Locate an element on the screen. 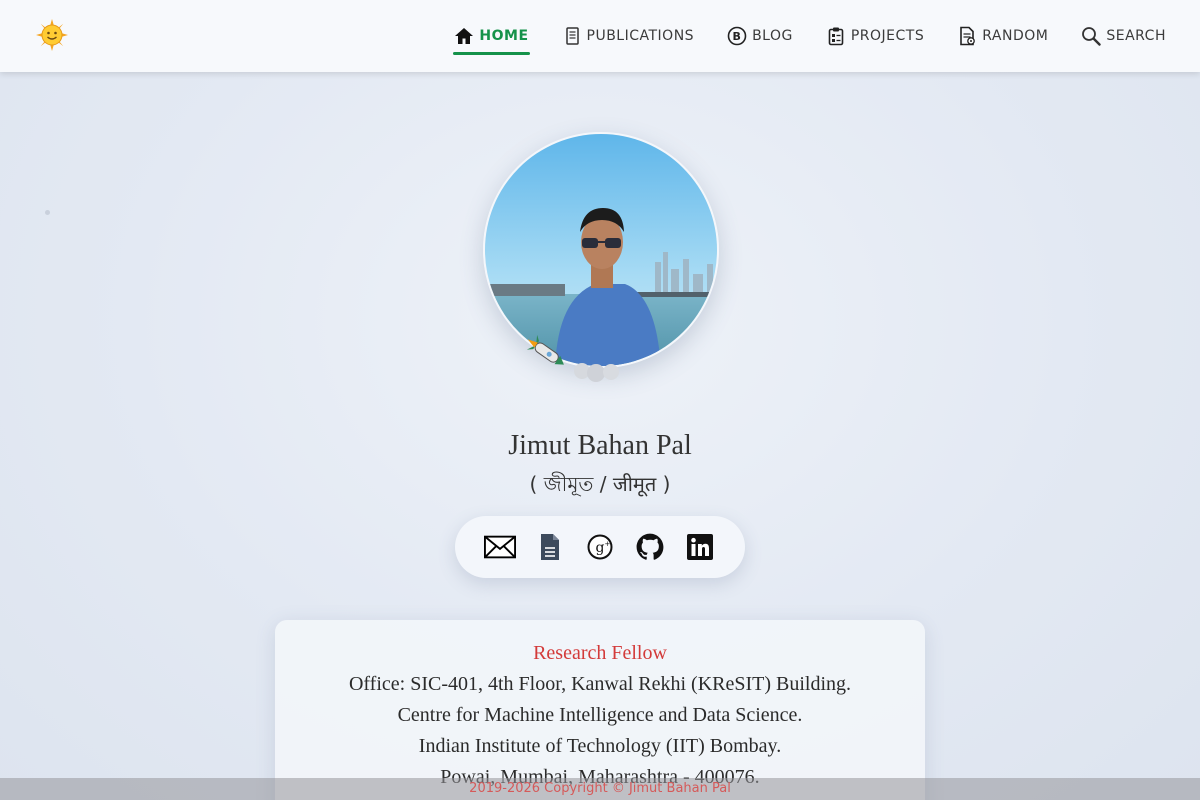 The height and width of the screenshot is (800, 1200). svg-text: g is located at coordinates (600, 548).